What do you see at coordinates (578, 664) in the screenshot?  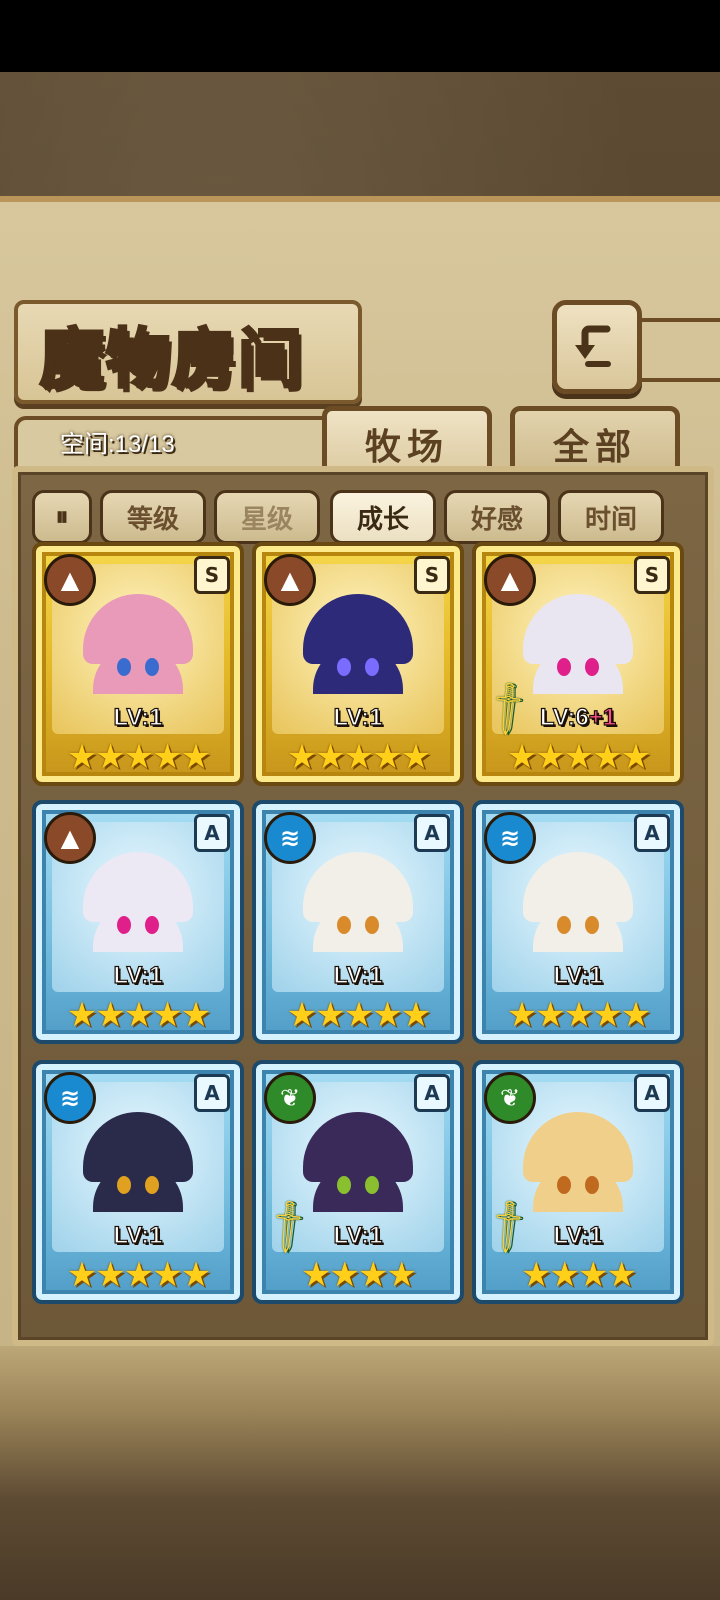 I see `monster-card: ▲ S 🗡 LV:6+1 ★★★★★` at bounding box center [578, 664].